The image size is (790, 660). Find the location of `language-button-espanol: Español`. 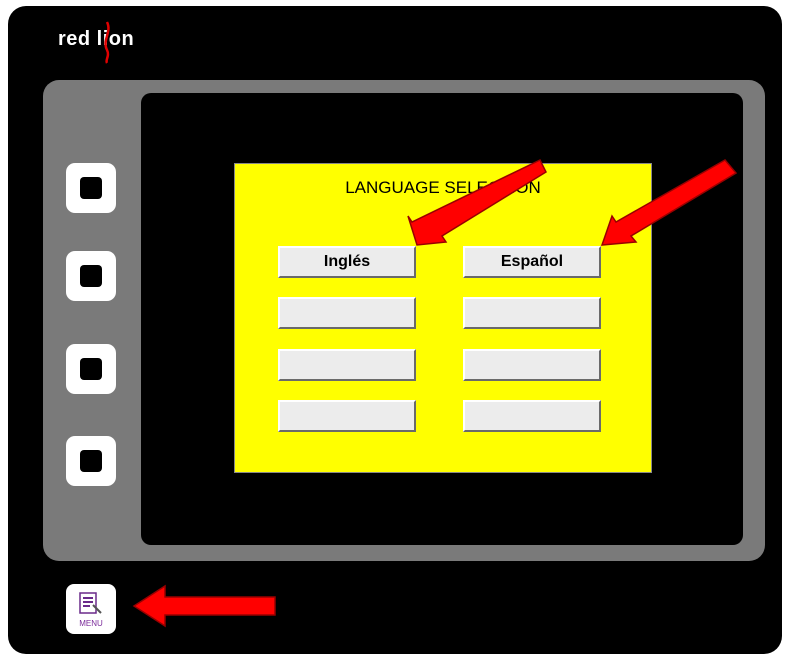

language-button-espanol: Español is located at coordinates (532, 262).